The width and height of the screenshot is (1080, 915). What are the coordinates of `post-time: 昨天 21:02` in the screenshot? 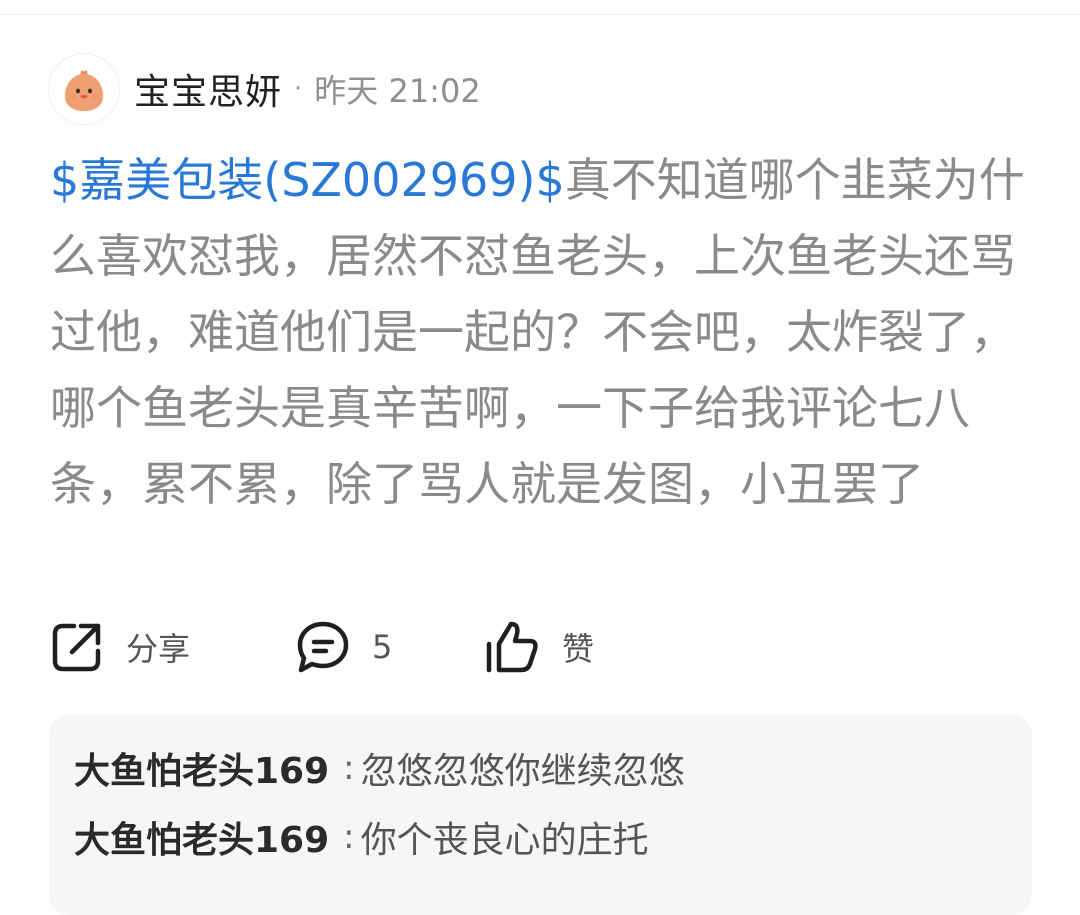 It's located at (397, 91).